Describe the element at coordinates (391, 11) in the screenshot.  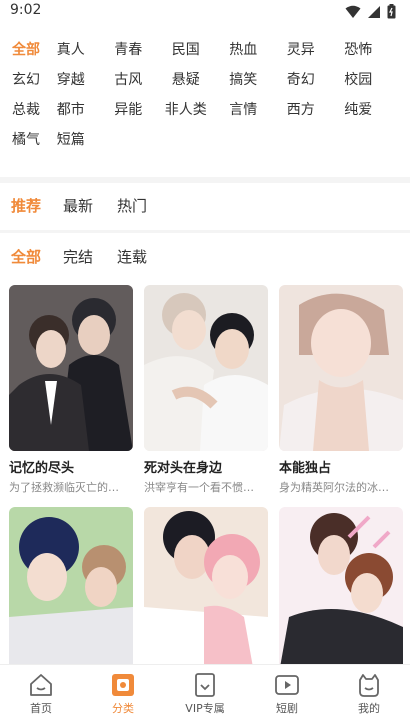
I see `battery-icon` at that location.